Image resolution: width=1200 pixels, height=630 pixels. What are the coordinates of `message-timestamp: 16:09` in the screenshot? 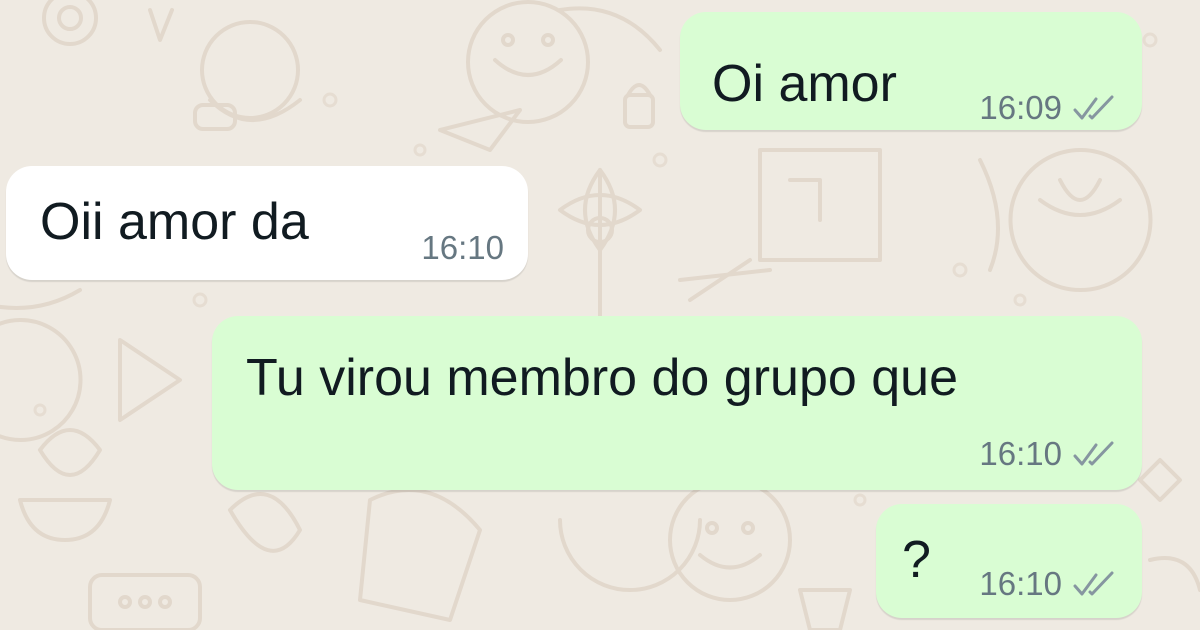 It's located at (1020, 107).